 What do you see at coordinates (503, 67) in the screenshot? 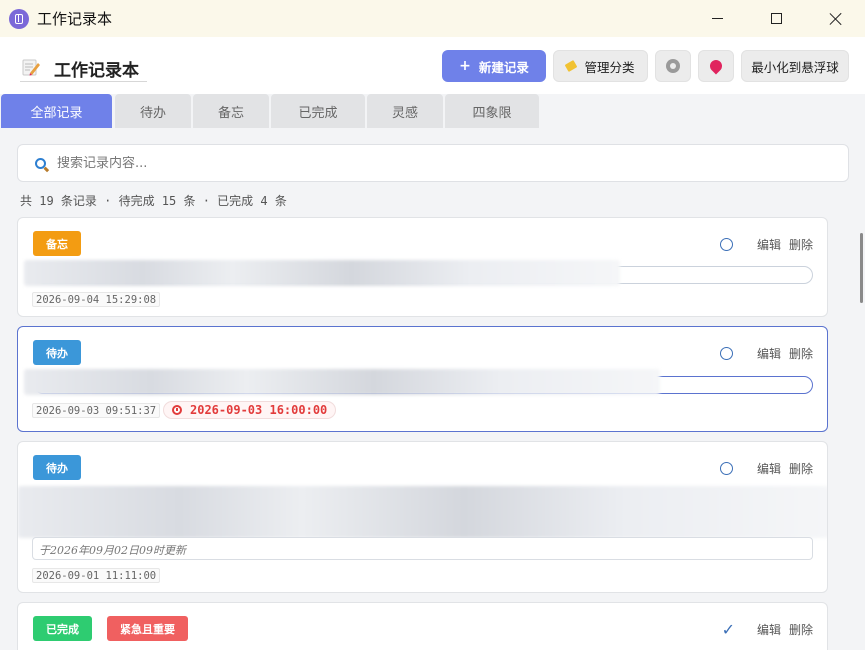
I see `new-record-label: 新建记录` at bounding box center [503, 67].